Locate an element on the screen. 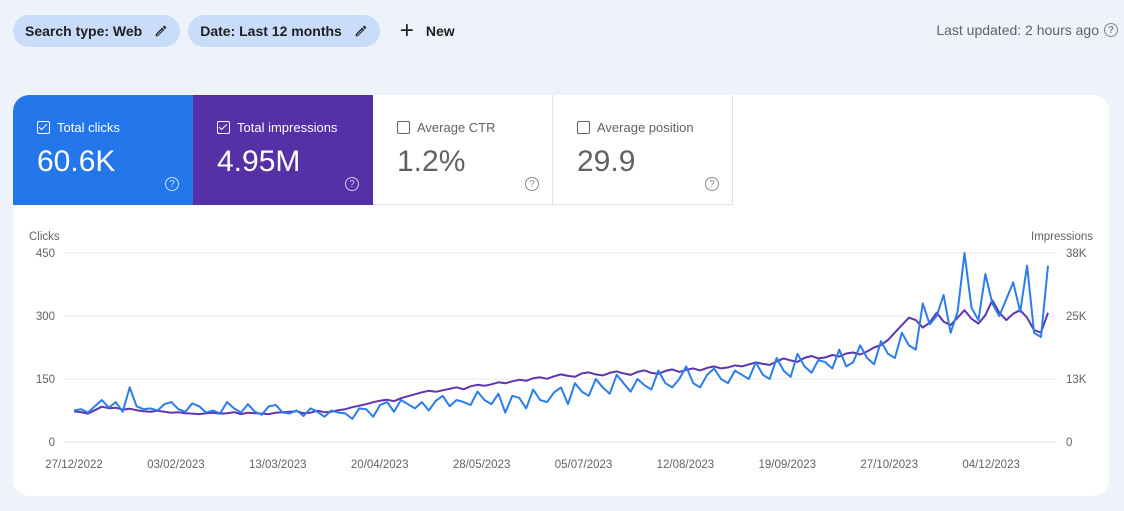 The height and width of the screenshot is (511, 1124). y2-tick-label: 25K is located at coordinates (1076, 317).